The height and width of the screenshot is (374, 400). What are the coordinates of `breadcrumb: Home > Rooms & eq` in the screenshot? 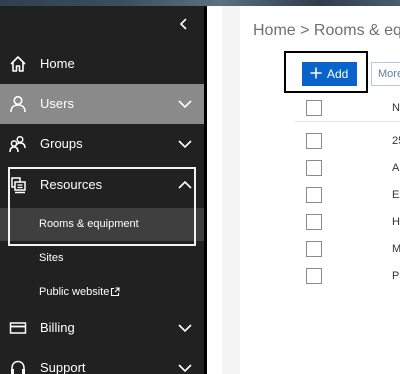 It's located at (326, 30).